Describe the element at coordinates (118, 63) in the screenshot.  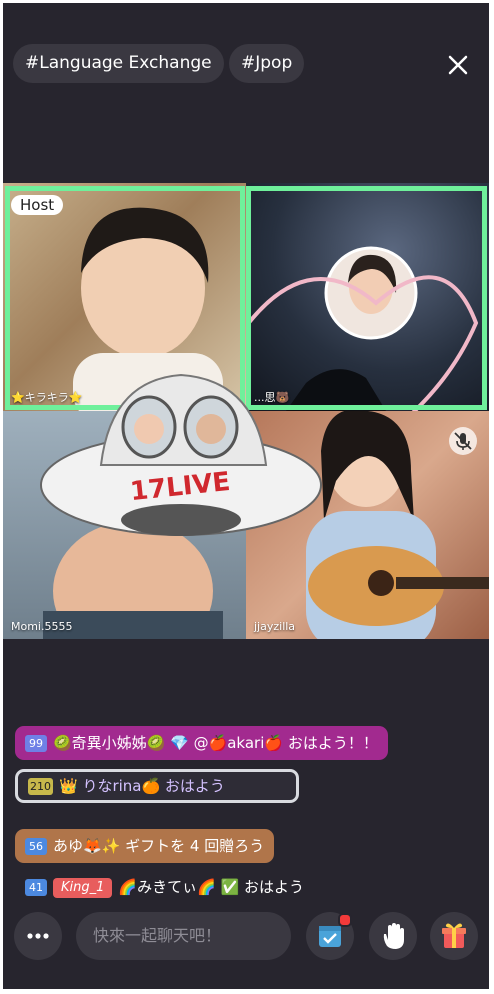
I see `tag-language-exchange: #Language Exchange` at that location.